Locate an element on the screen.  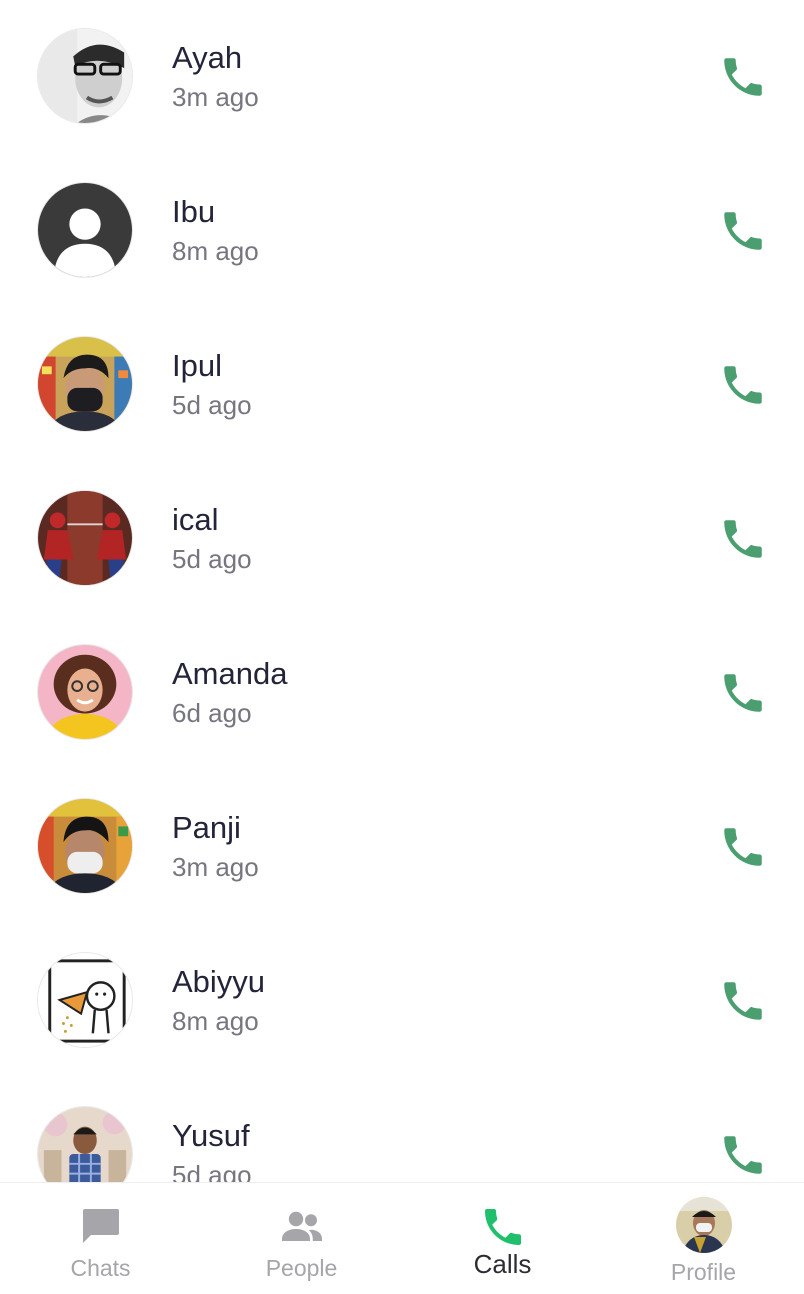
default-avatar-icon is located at coordinates (85, 230).